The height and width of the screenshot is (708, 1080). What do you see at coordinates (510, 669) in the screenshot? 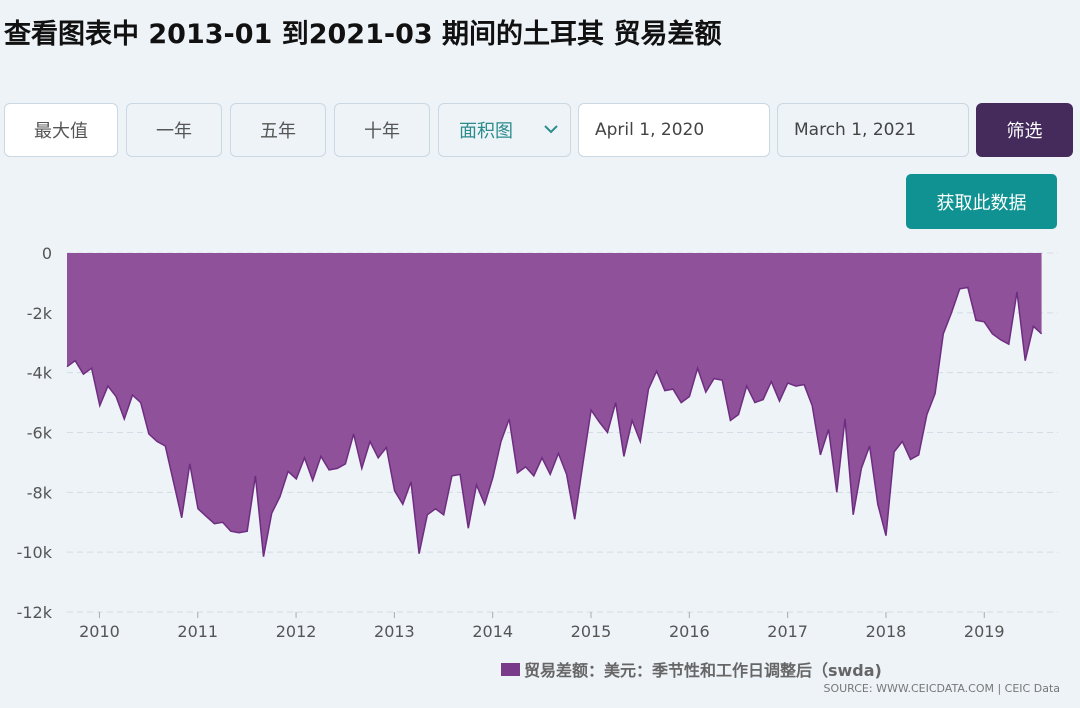
I see `legend-swatch` at bounding box center [510, 669].